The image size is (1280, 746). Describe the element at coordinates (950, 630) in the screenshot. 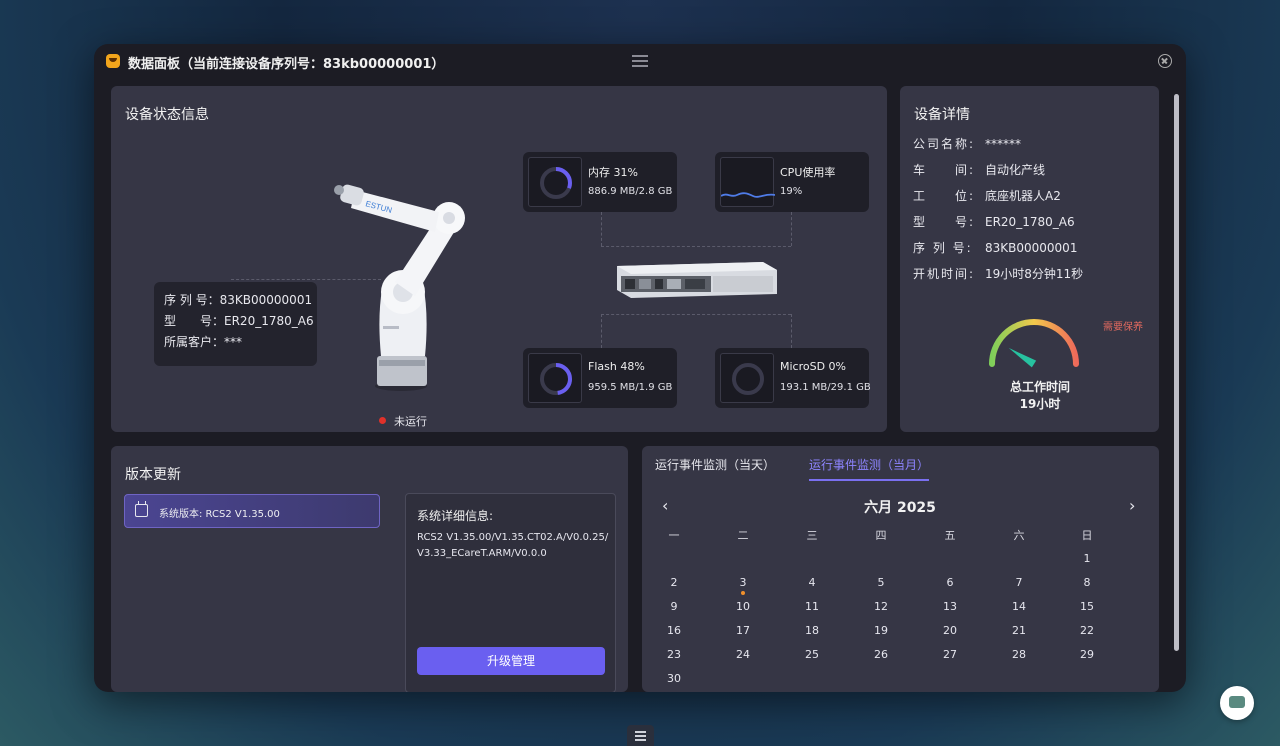

I see `calendar-day: 20` at that location.